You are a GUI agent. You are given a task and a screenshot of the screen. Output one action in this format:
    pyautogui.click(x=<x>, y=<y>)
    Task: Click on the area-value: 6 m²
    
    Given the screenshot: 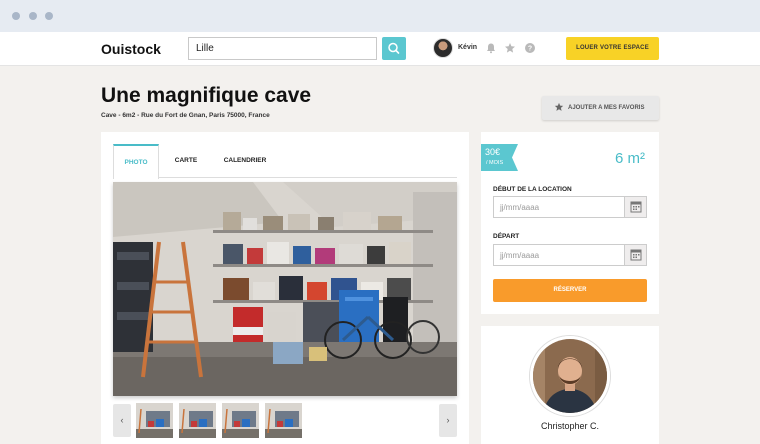 What is the action you would take?
    pyautogui.click(x=630, y=158)
    